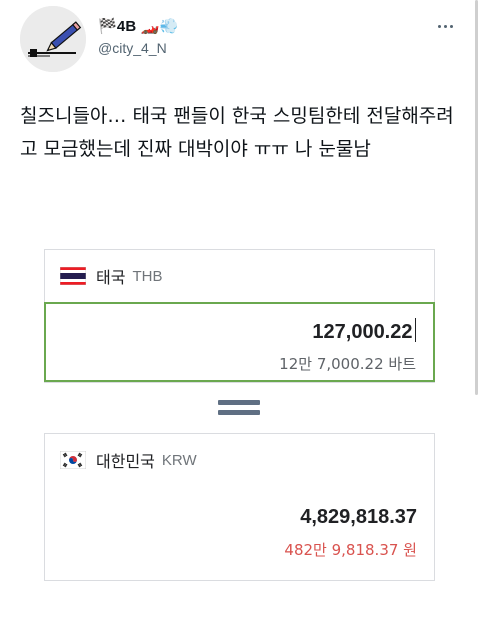  Describe the element at coordinates (240, 39) in the screenshot. I see `tweet-header: 🏁4B 🏎️💨 @city_4_N` at that location.